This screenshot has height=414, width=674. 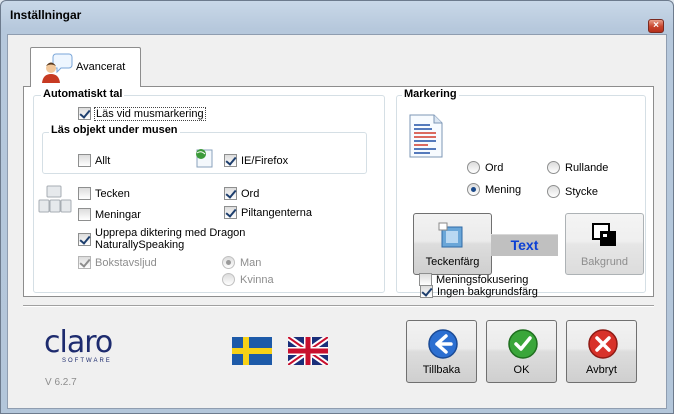 What do you see at coordinates (473, 189) in the screenshot?
I see `marking-sentence-dot` at bounding box center [473, 189].